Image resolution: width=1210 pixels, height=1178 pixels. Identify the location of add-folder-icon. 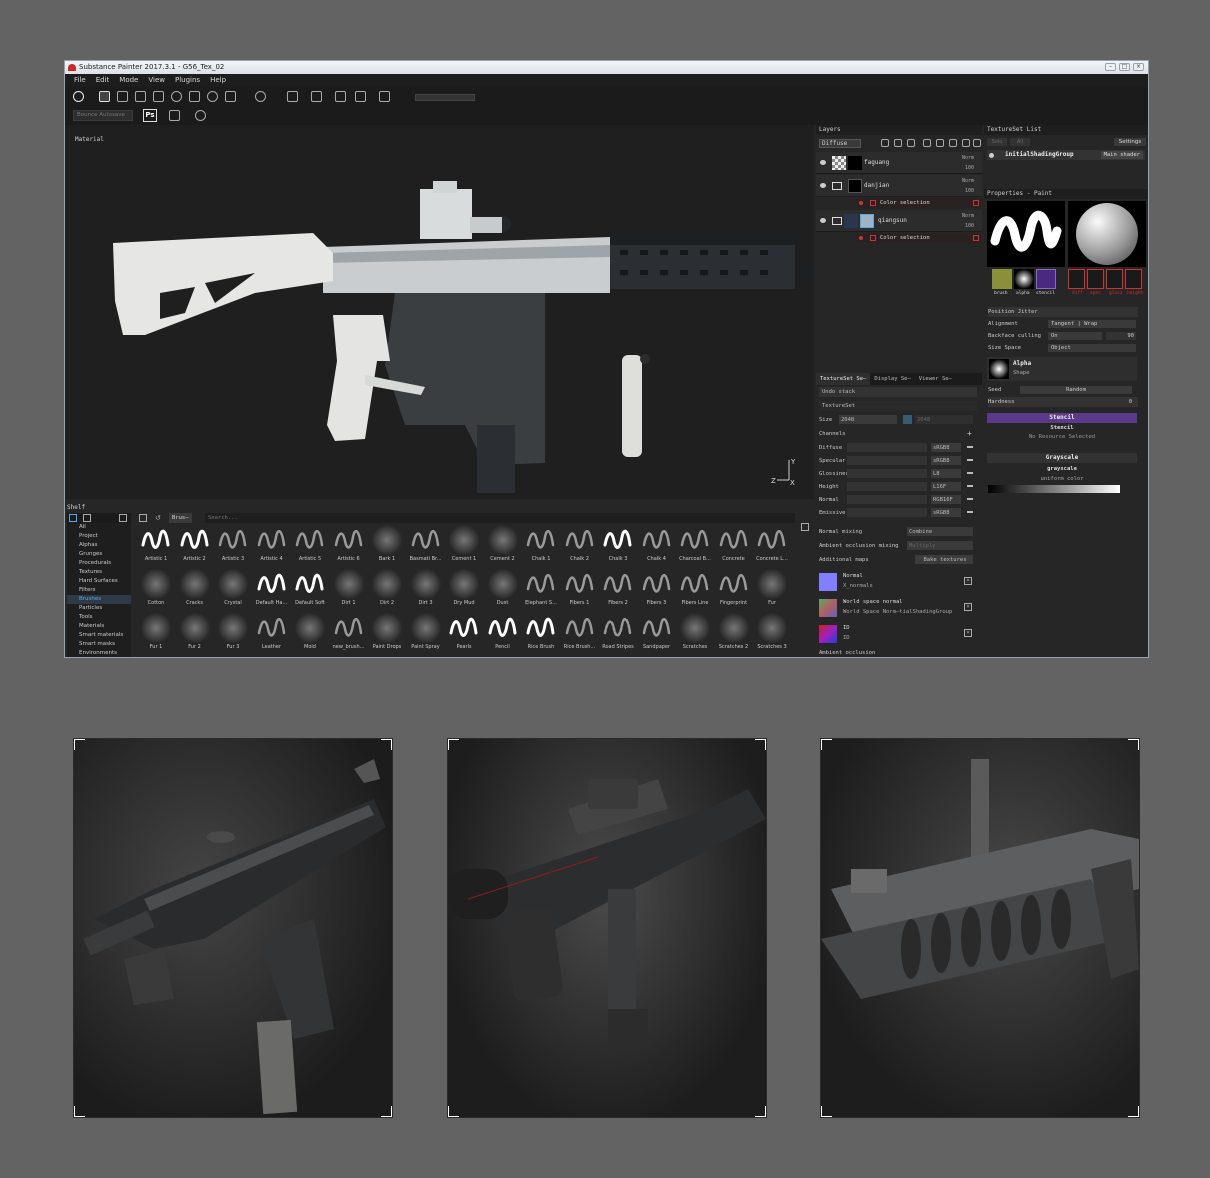
(940, 143).